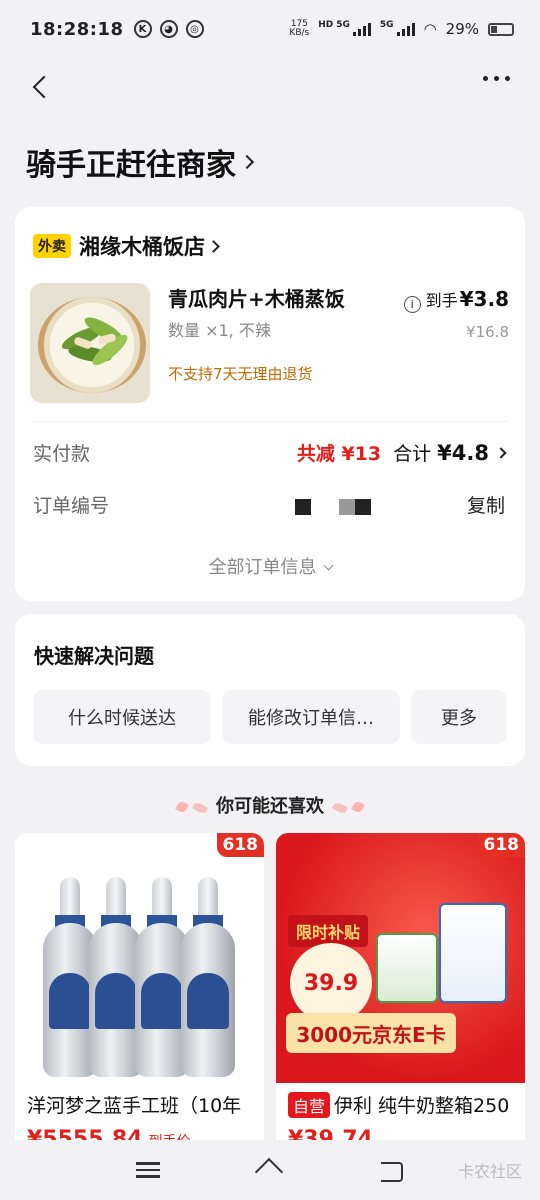  Describe the element at coordinates (412, 304) in the screenshot. I see `info-icon: i` at that location.